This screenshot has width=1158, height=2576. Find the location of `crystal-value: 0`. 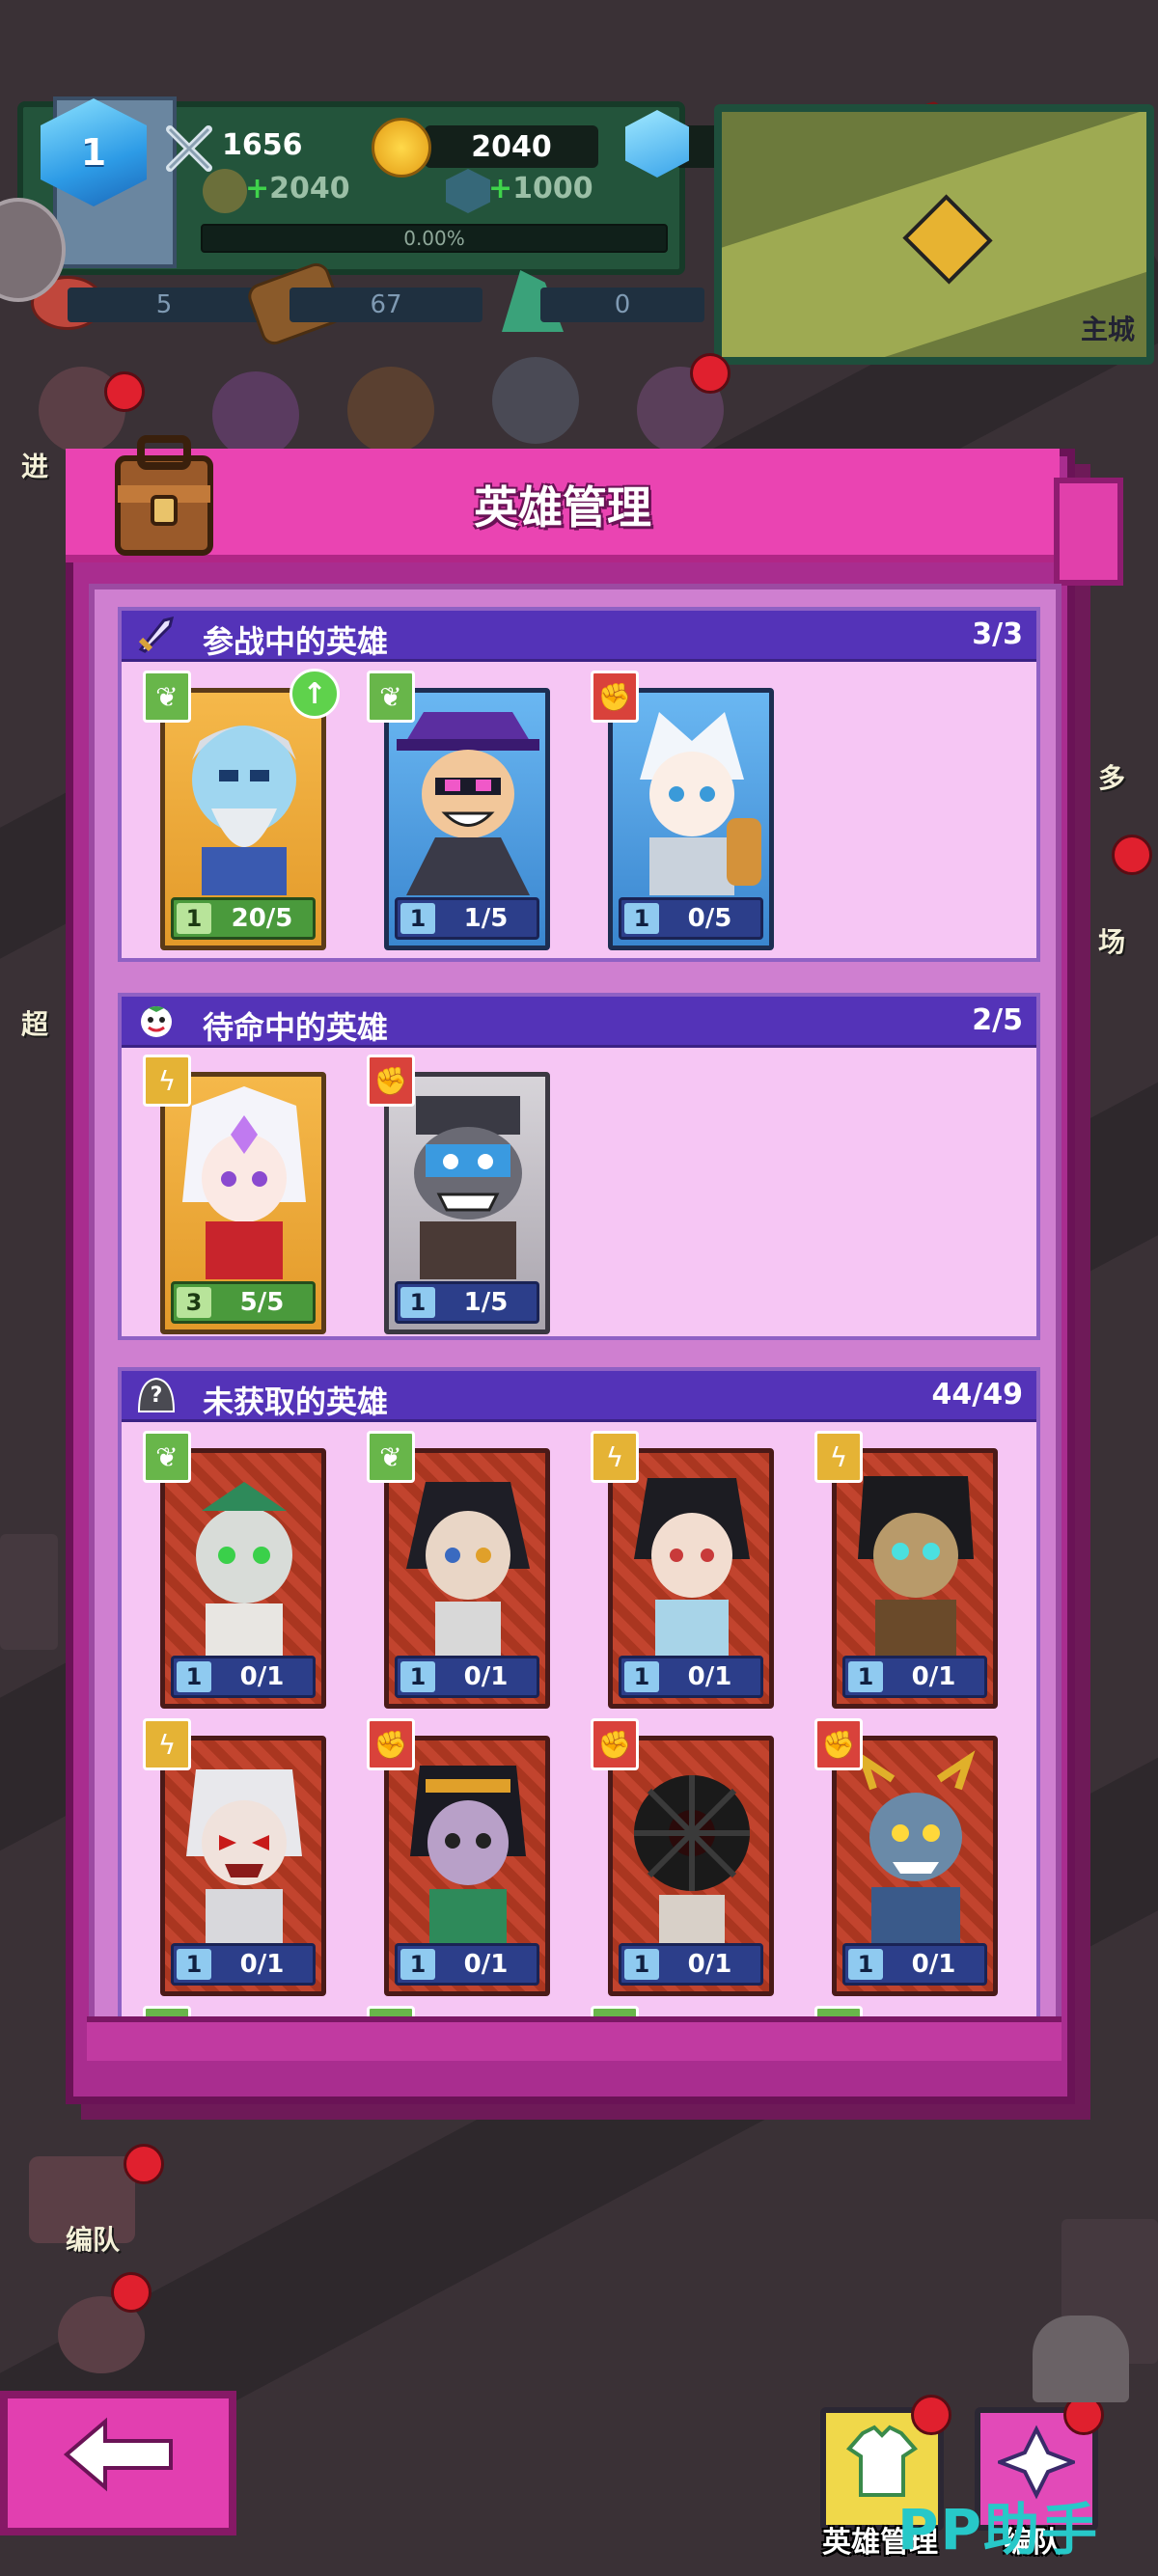

crystal-value: 0 is located at coordinates (622, 305).